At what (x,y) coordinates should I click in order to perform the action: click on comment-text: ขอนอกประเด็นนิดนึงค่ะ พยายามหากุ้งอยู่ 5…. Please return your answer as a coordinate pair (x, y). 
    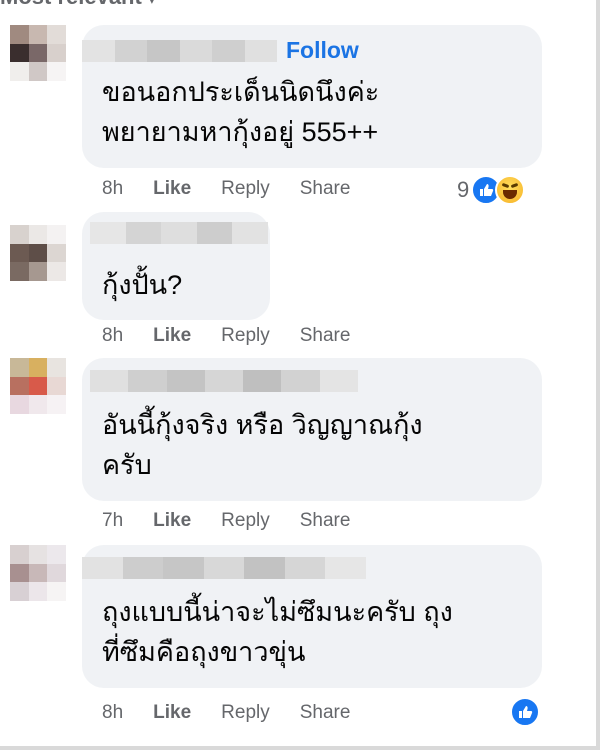
    Looking at the image, I should click on (240, 112).